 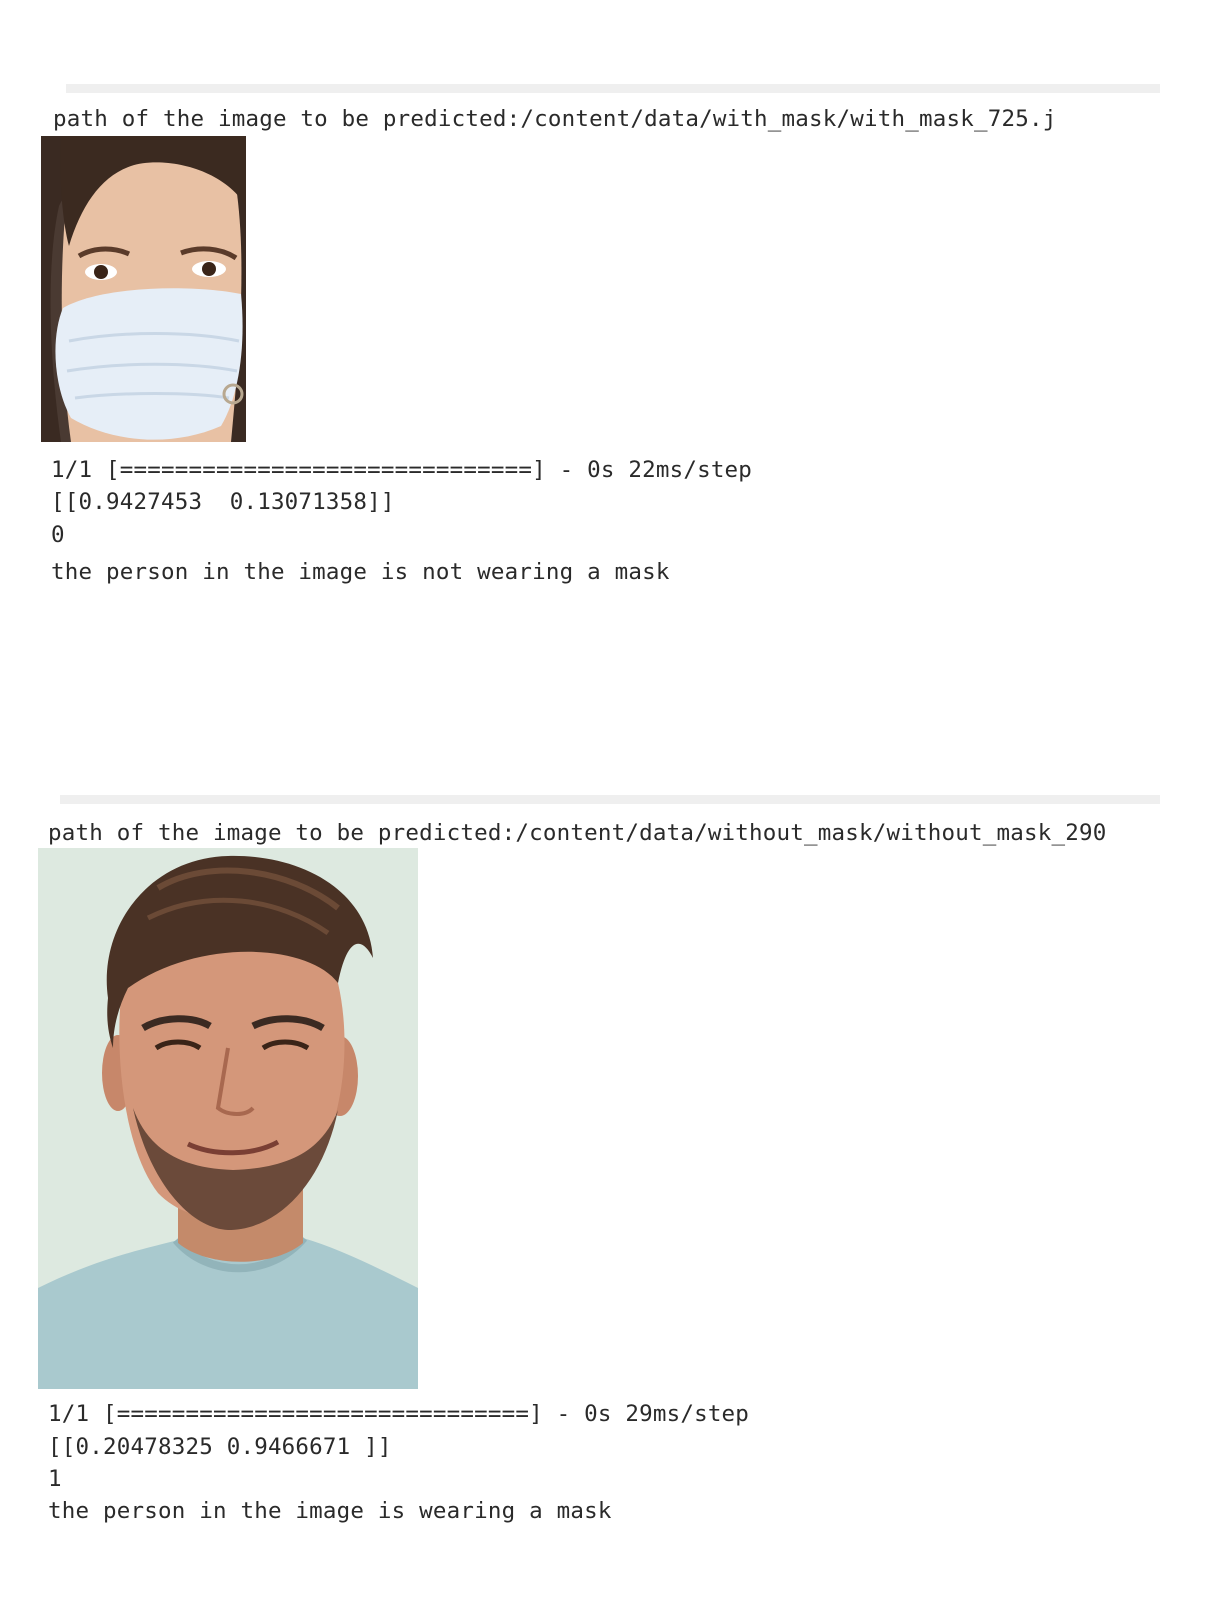 I want to click on input-image-without-mask, so click(x=228, y=1118).